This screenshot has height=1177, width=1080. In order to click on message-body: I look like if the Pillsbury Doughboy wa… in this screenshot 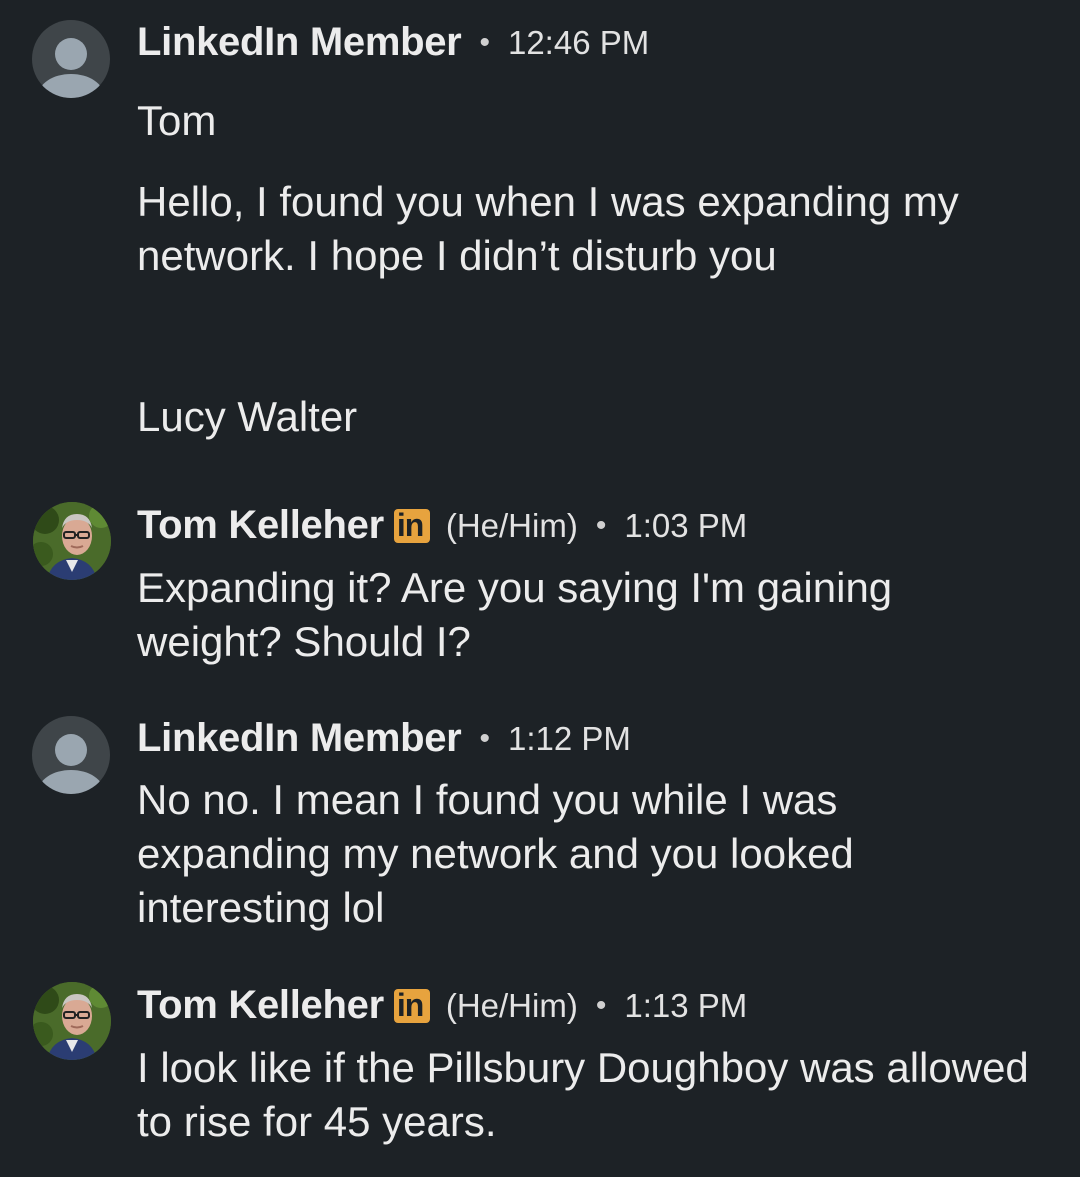, I will do `click(583, 1094)`.